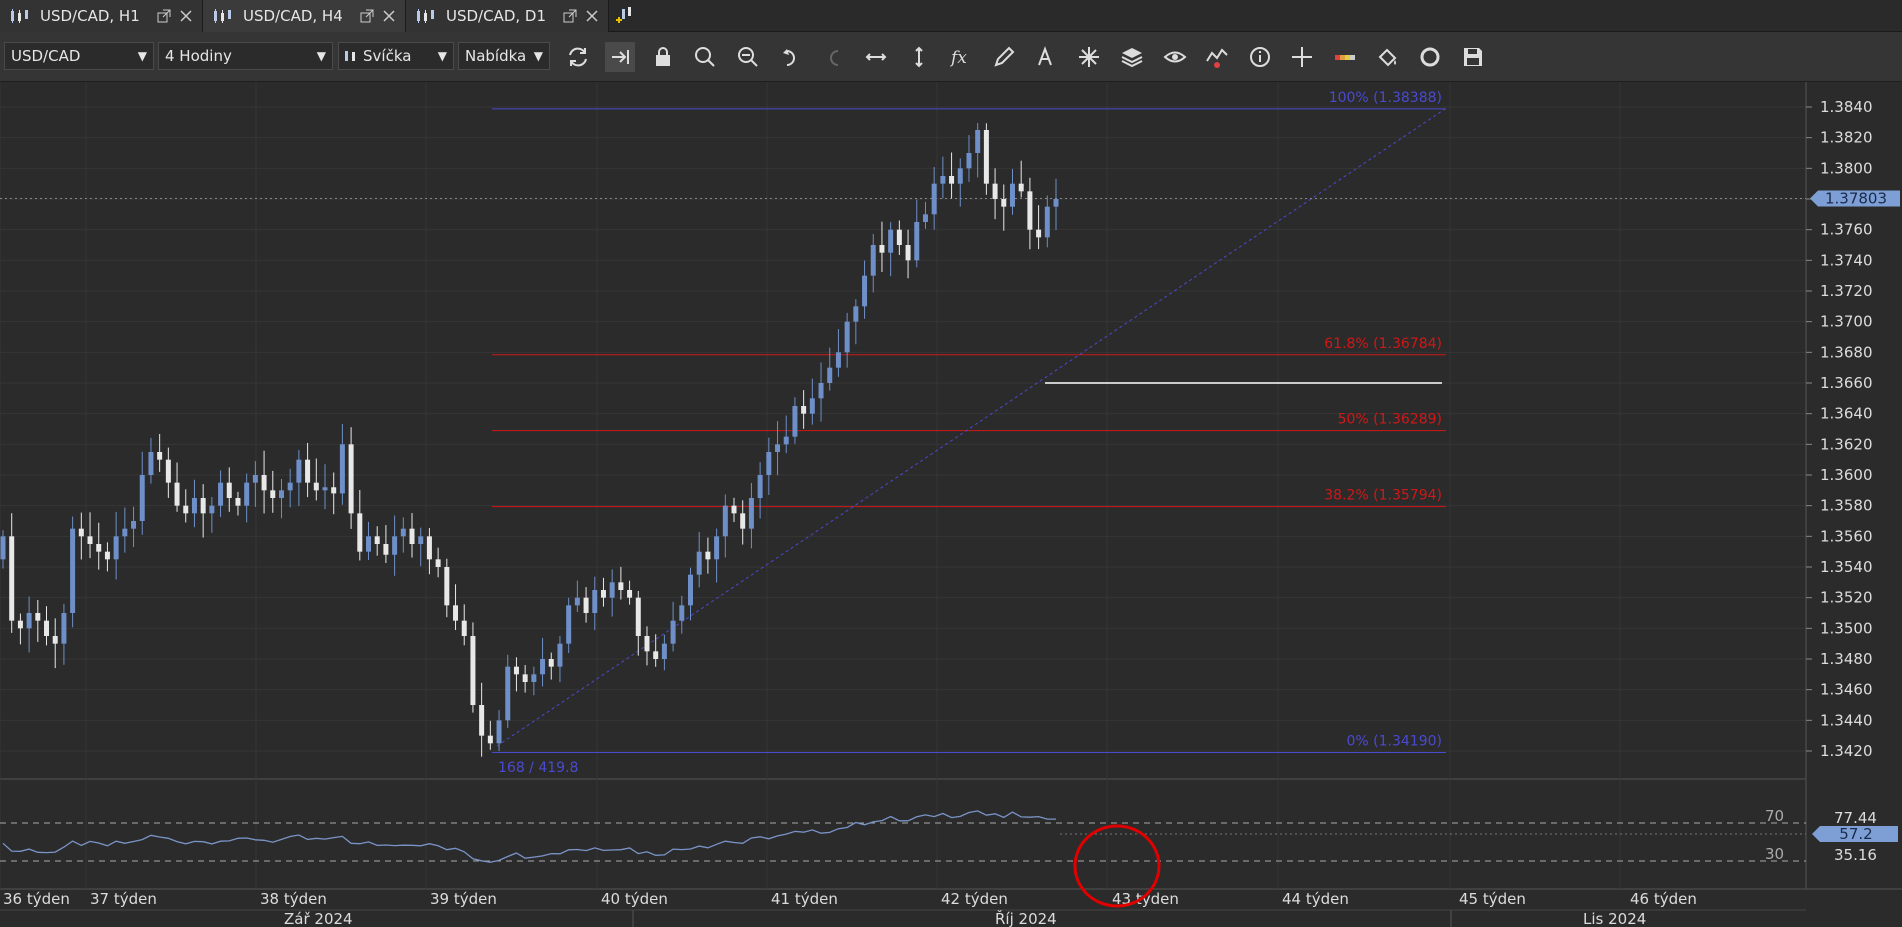  What do you see at coordinates (396, 56) in the screenshot?
I see `chart-type-select: Svíčka ▼` at bounding box center [396, 56].